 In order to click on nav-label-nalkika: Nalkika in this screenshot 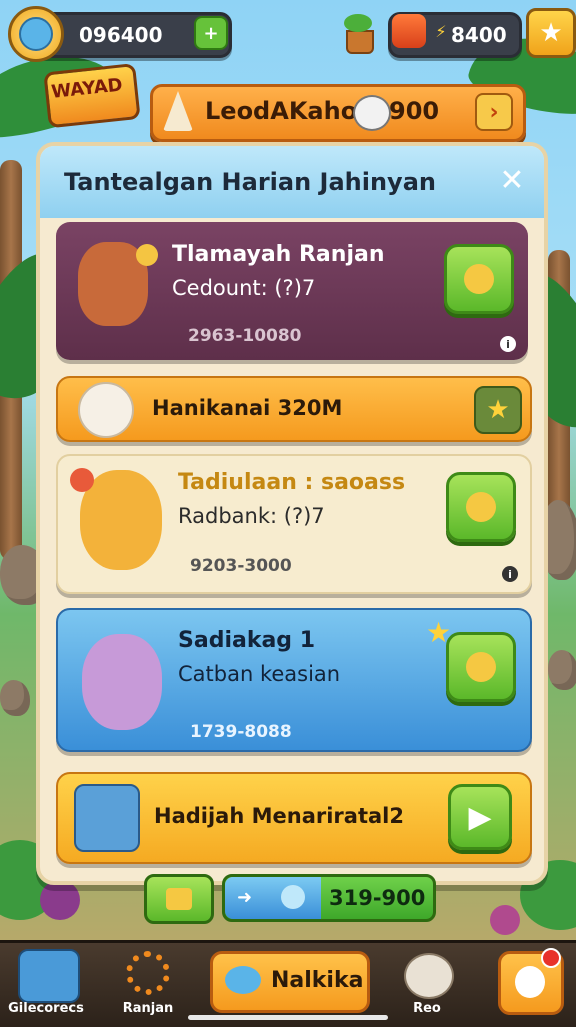, I will do `click(317, 980)`.